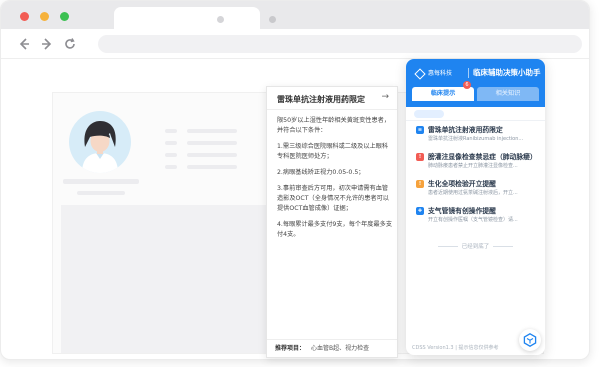 This screenshot has height=367, width=600. Describe the element at coordinates (420, 130) in the screenshot. I see `drug-icon: ≡` at that location.